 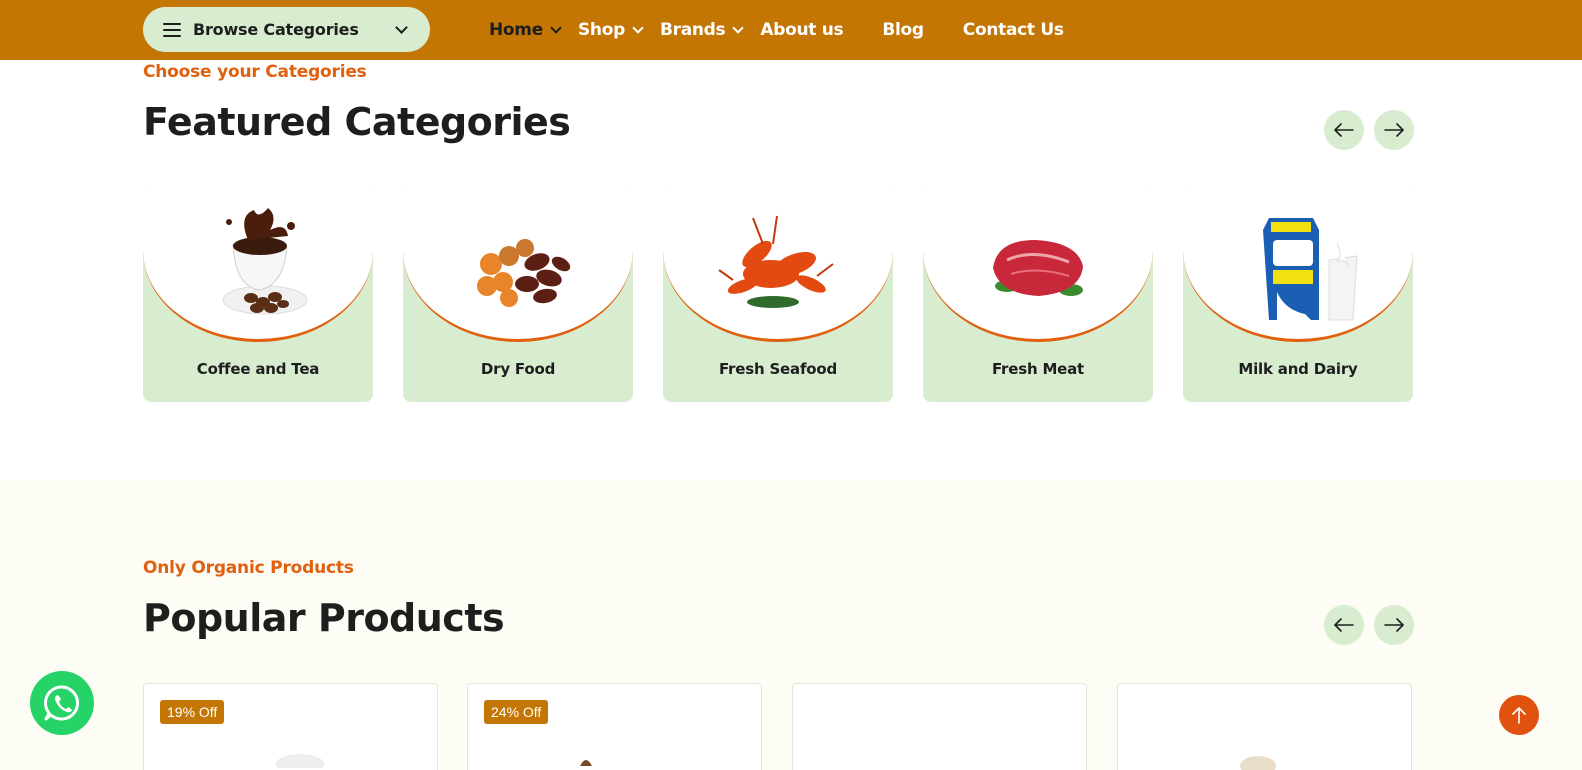 I want to click on nav-item-blog: Blog, so click(x=903, y=30).